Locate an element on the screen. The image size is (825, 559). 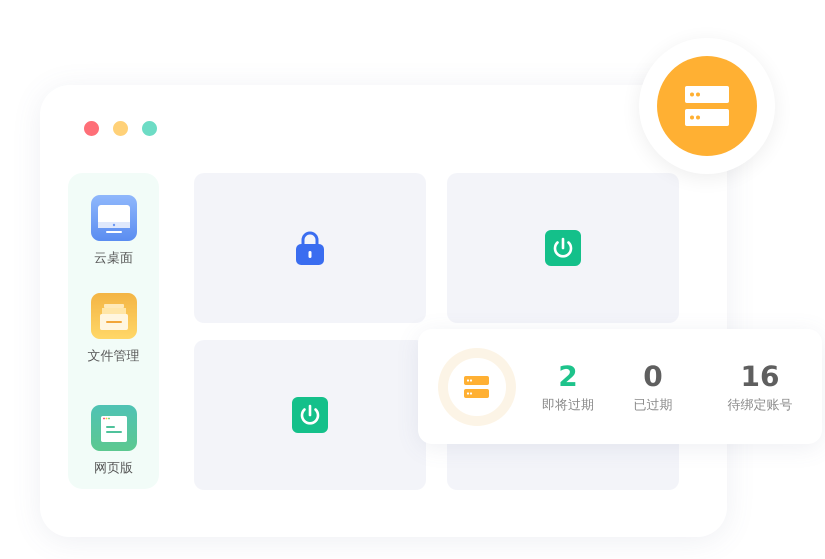
sidebar-item: 文件管理 is located at coordinates (114, 329).